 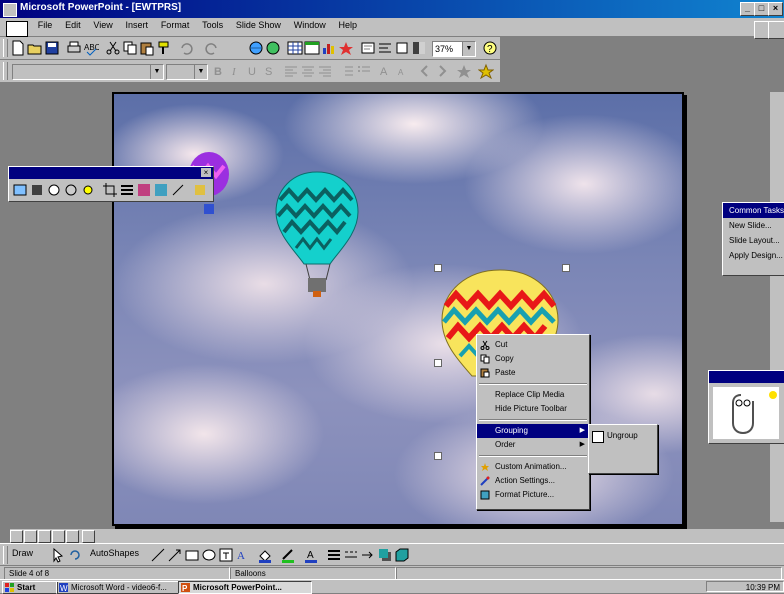 What do you see at coordinates (777, 307) in the screenshot?
I see `vertical-scrollbar` at bounding box center [777, 307].